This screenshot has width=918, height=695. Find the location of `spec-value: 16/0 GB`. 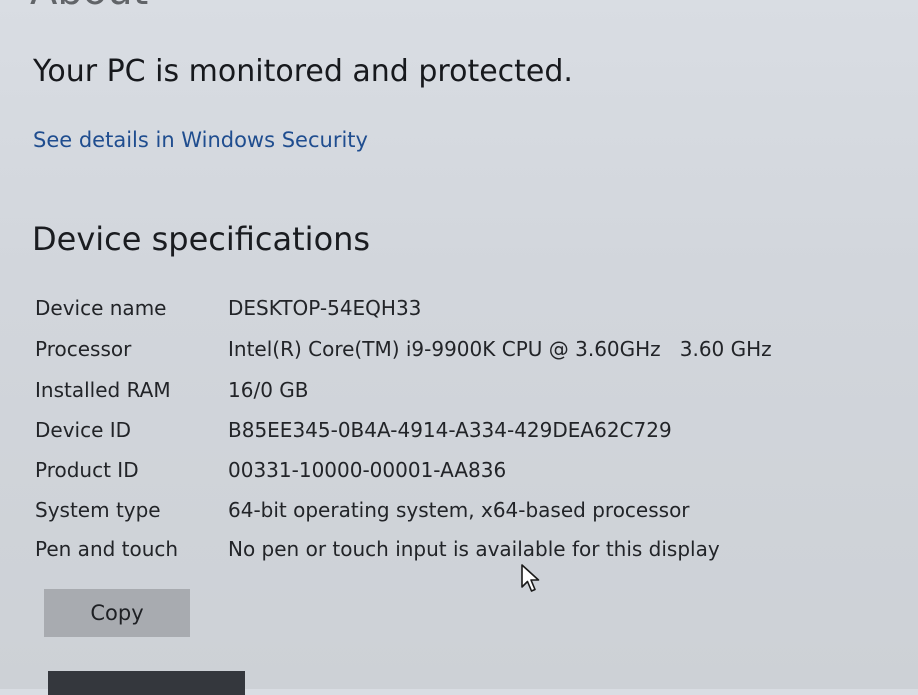

spec-value: 16/0 GB is located at coordinates (268, 390).